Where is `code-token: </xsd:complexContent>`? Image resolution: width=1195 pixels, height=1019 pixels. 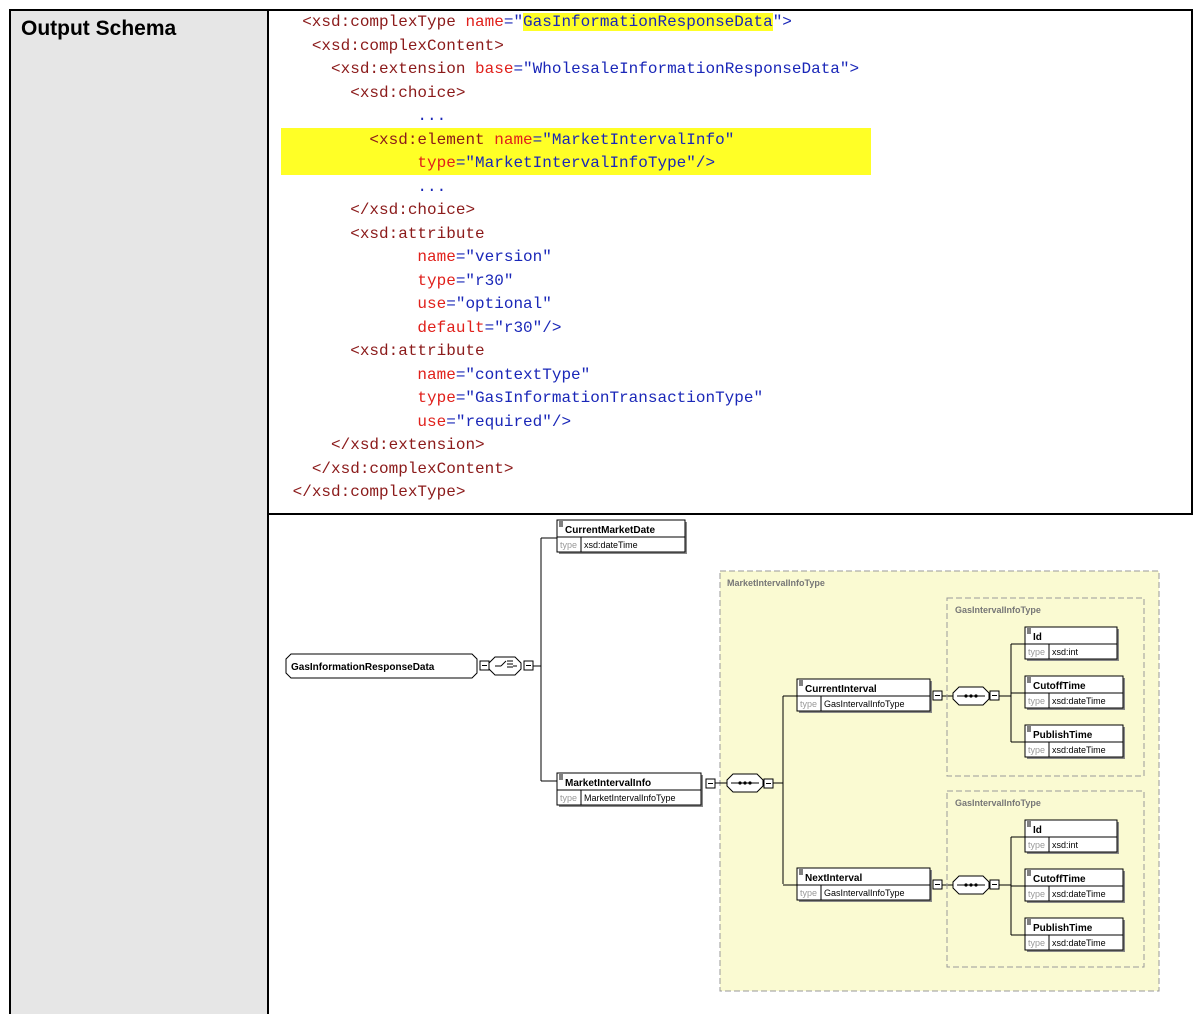 code-token: </xsd:complexContent> is located at coordinates (412, 468).